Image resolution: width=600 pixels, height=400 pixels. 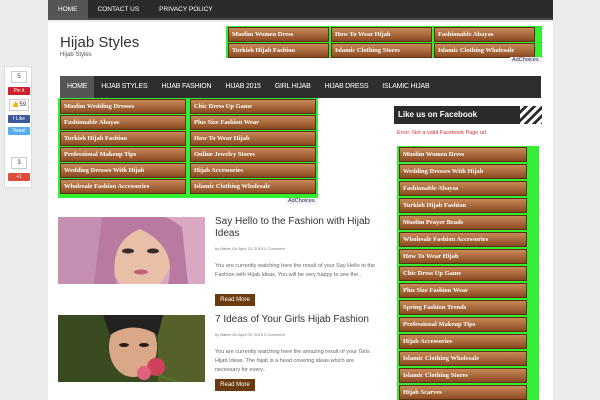 What do you see at coordinates (19, 163) in the screenshot?
I see `gplus-count: 3` at bounding box center [19, 163].